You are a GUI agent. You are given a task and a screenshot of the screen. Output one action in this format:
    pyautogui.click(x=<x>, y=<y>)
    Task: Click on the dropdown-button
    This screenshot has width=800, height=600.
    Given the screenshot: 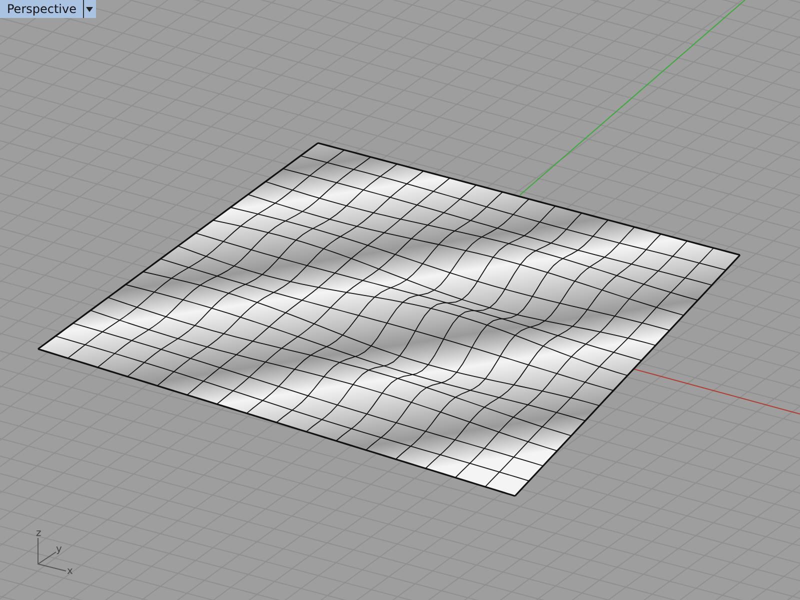 What is the action you would take?
    pyautogui.click(x=89, y=9)
    